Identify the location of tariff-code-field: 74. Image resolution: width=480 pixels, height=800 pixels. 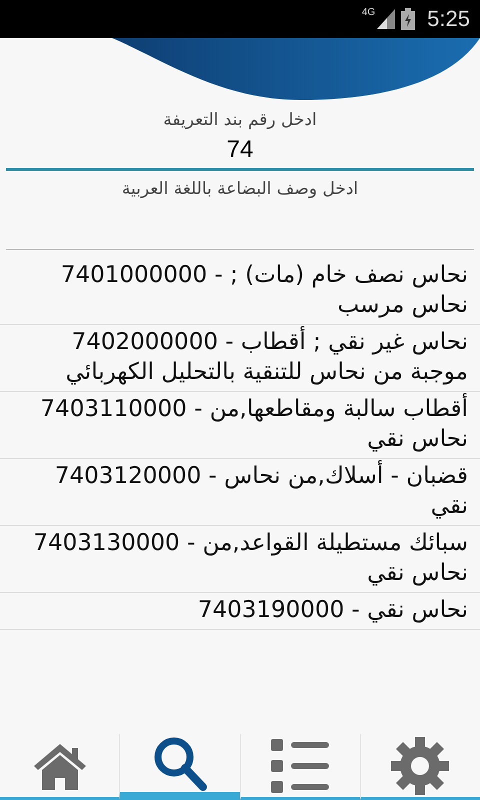
(240, 152).